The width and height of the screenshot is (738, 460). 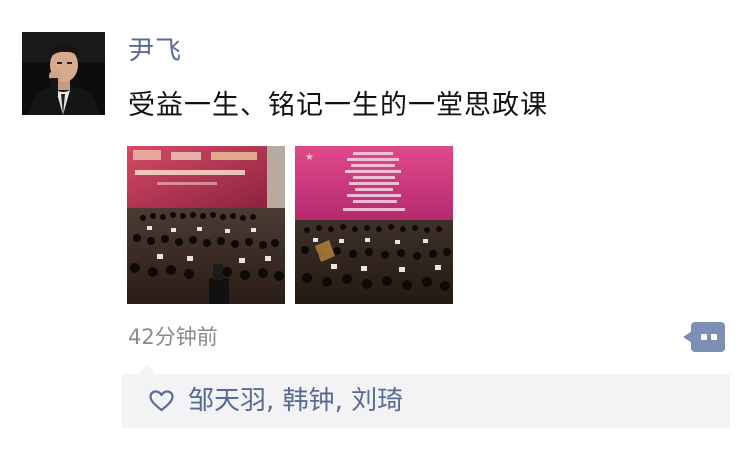 I want to click on liker-name: 刘琦, so click(x=377, y=401).